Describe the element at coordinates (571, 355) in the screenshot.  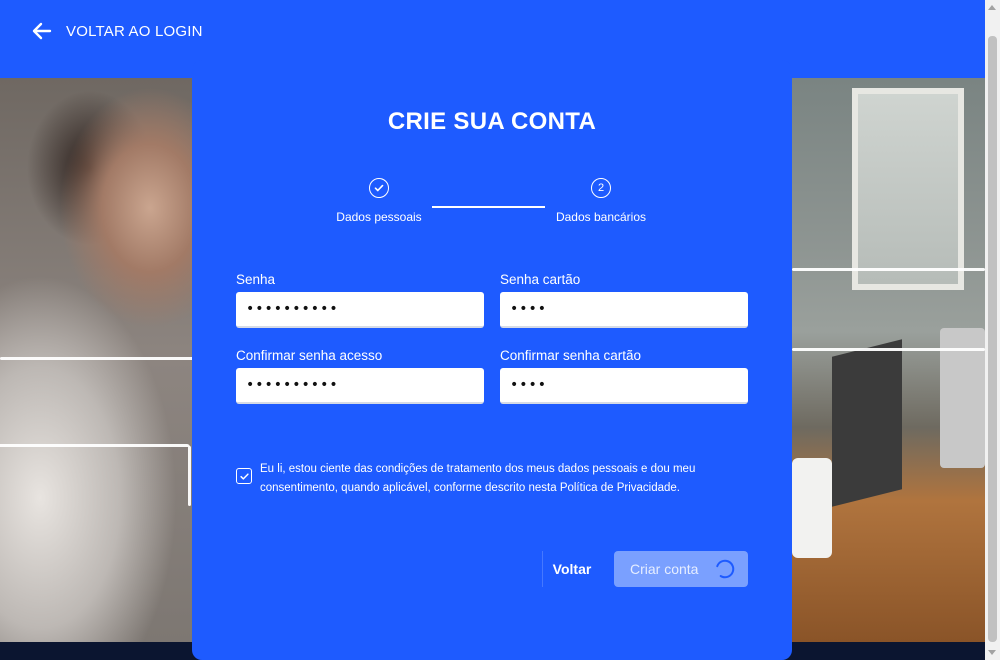
I see `confirmar-senha-cartao-label: Confirmar senha cartão` at that location.